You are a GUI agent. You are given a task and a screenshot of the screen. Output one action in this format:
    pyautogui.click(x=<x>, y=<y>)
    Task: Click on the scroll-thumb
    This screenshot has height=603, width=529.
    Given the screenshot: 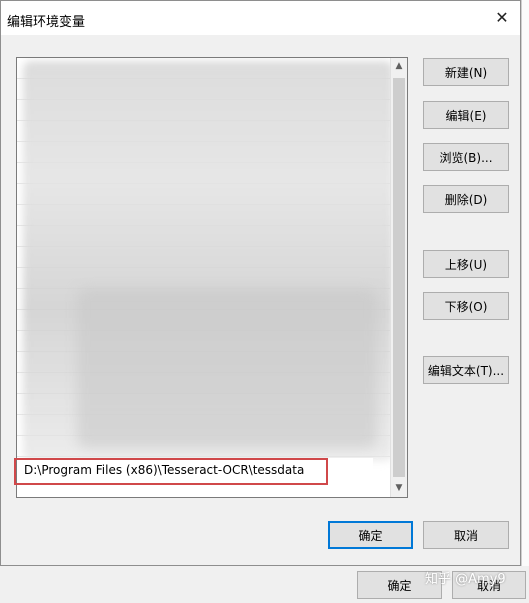 What is the action you would take?
    pyautogui.click(x=399, y=277)
    